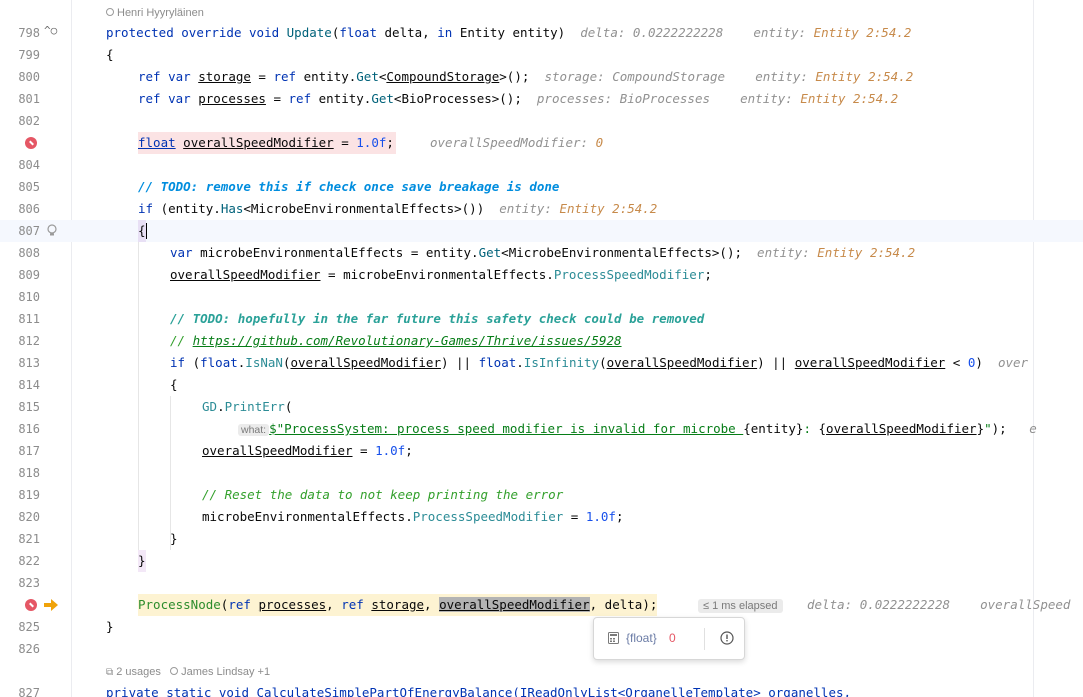  What do you see at coordinates (672, 638) in the screenshot?
I see `value-text: 0` at bounding box center [672, 638].